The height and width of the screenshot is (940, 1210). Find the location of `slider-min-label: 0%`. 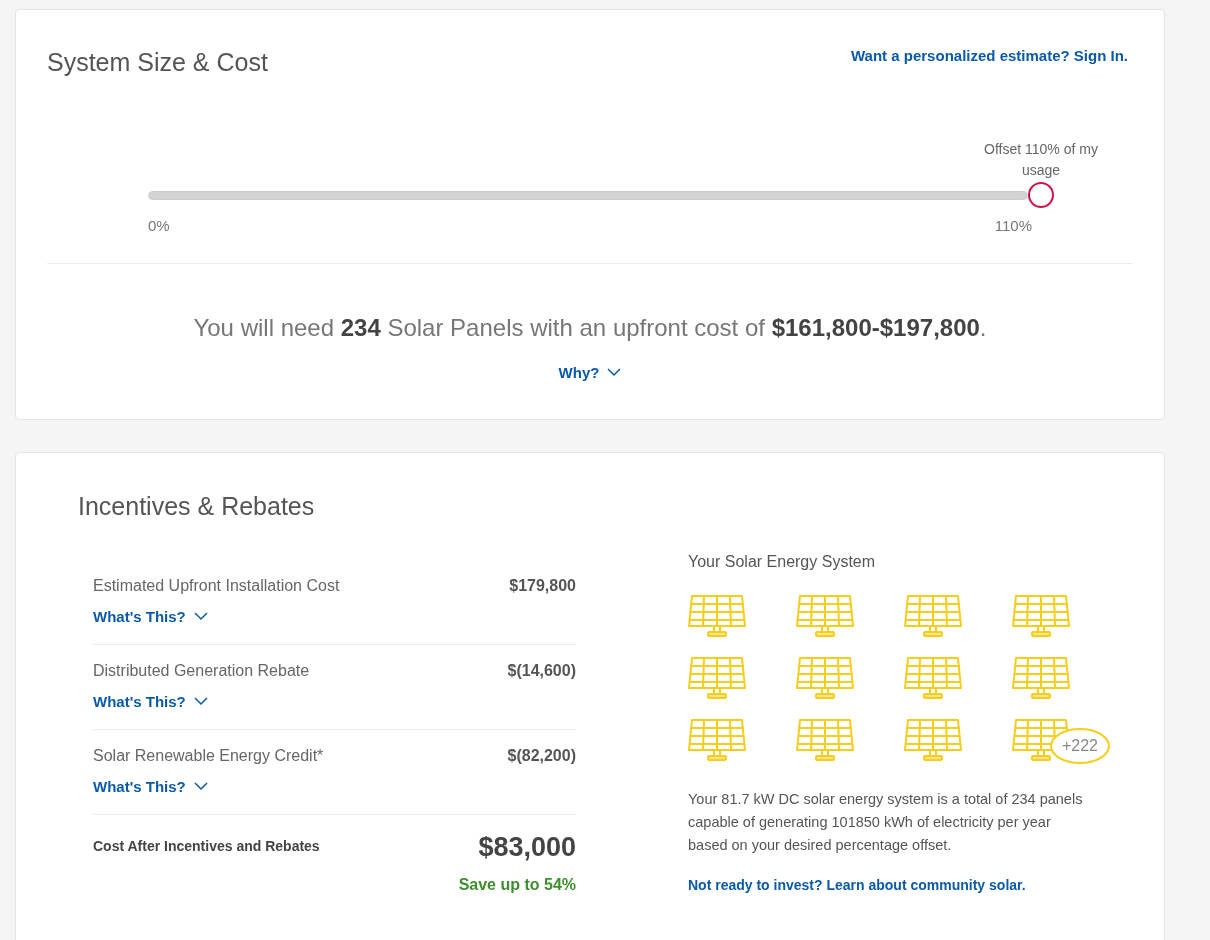

slider-min-label: 0% is located at coordinates (159, 225).